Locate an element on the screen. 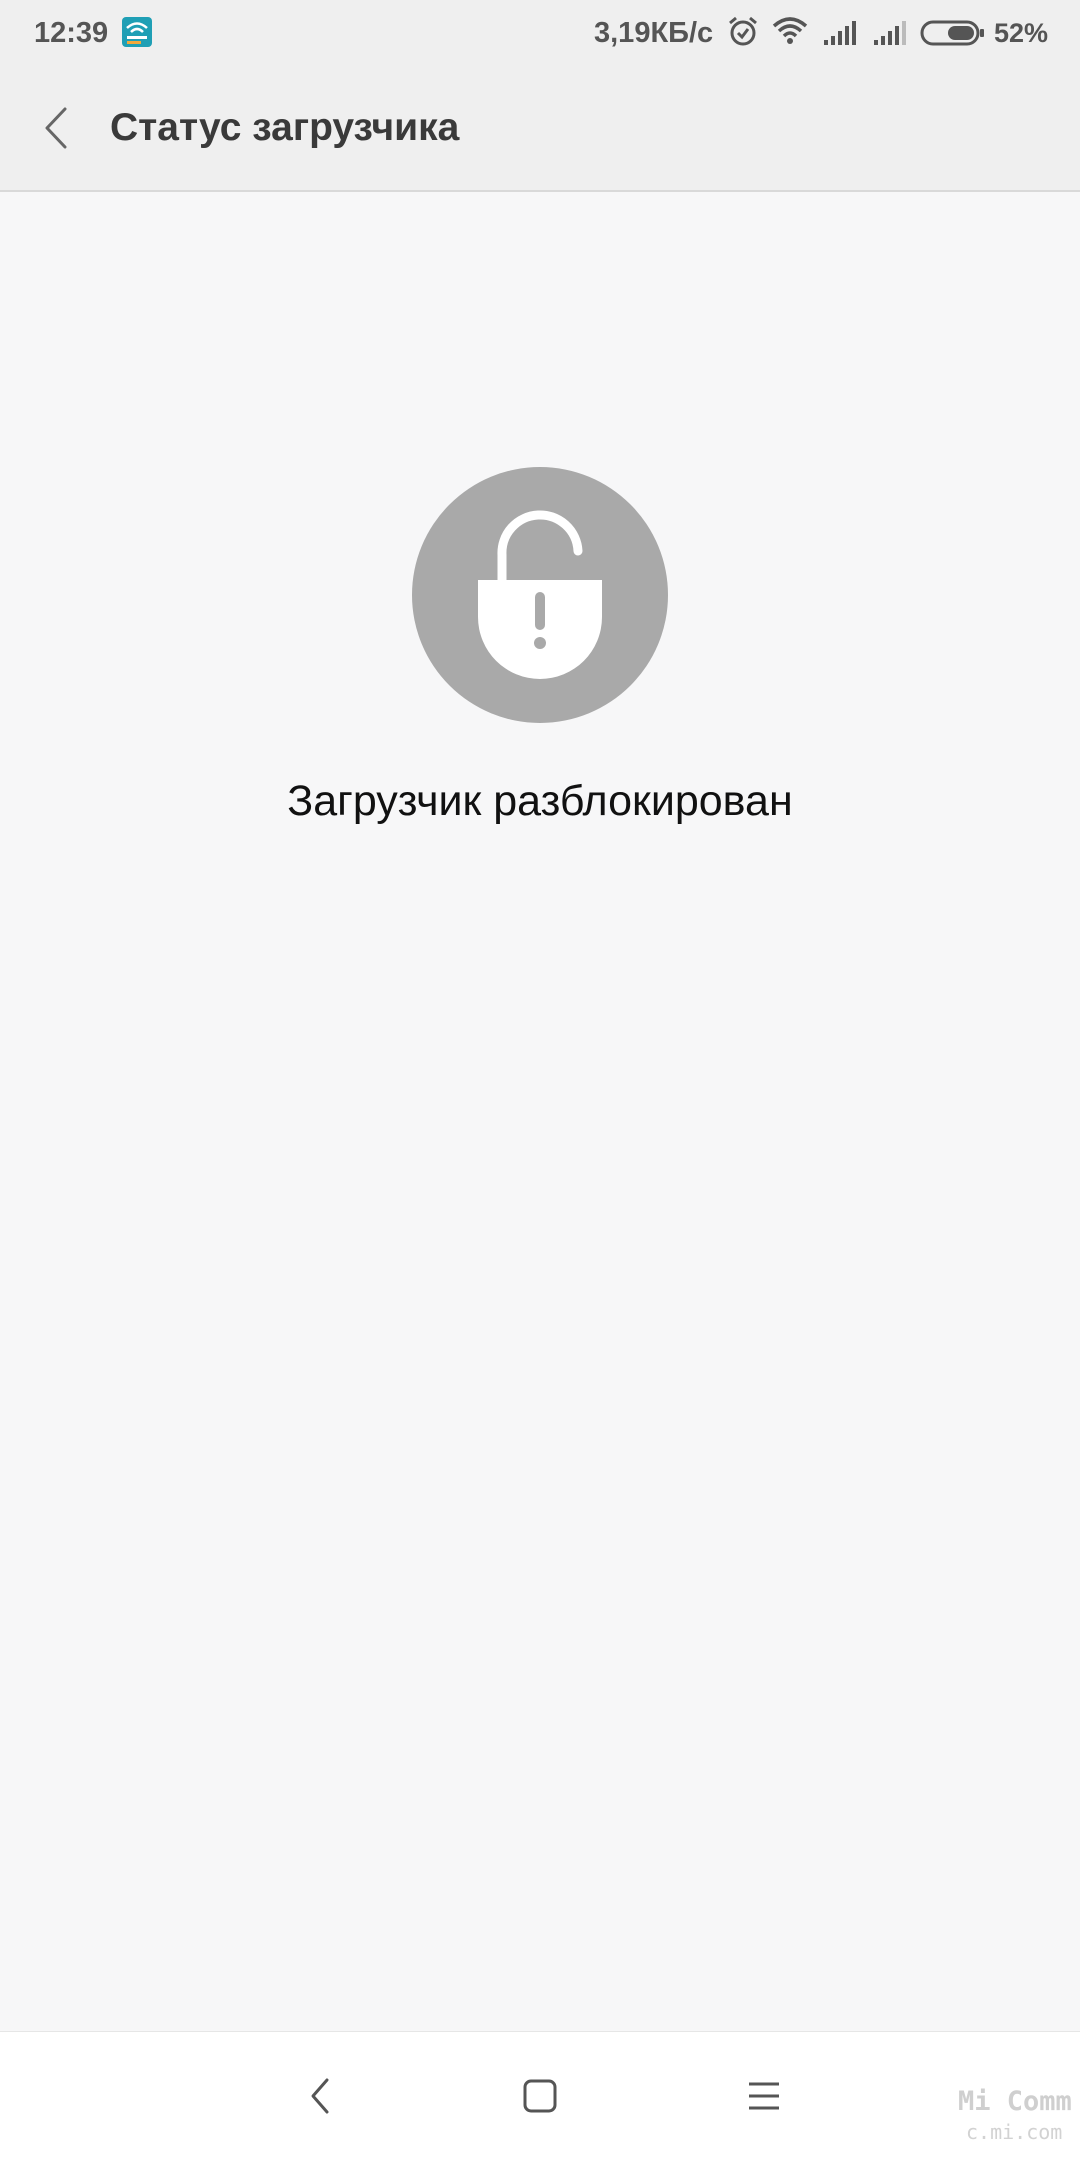 The width and height of the screenshot is (1080, 2160). title-bar: Статус загрузчика is located at coordinates (540, 129).